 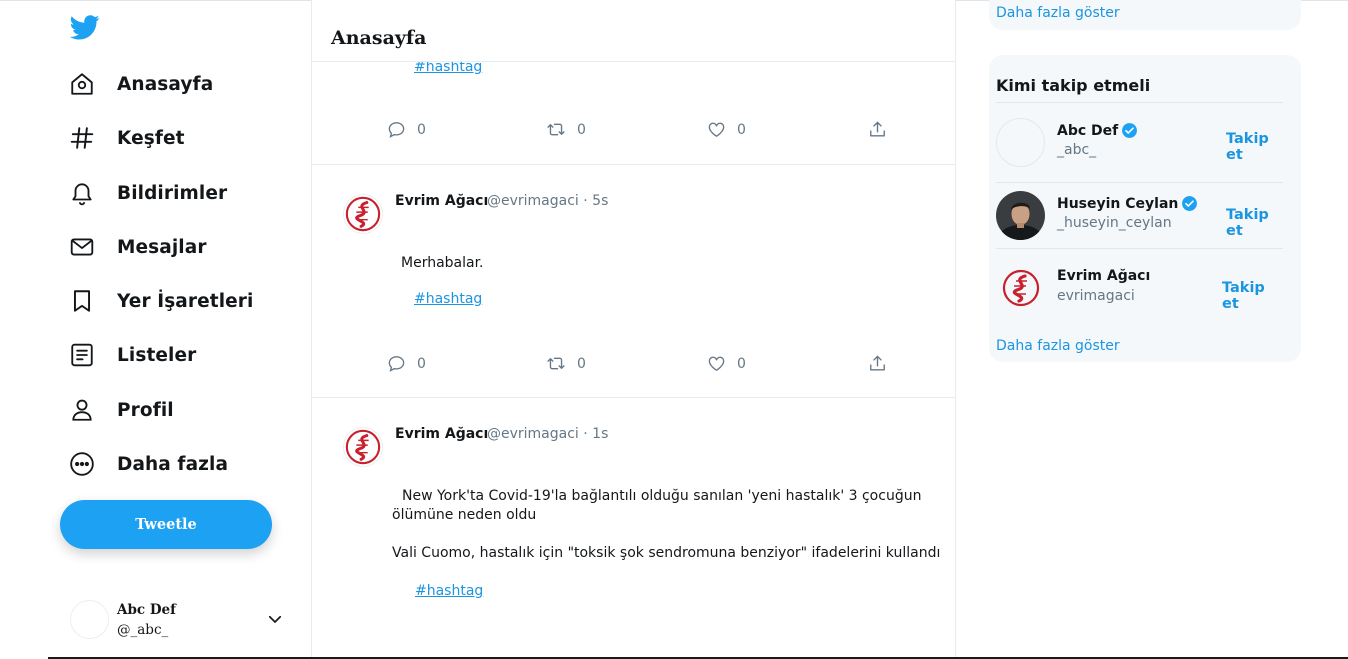 I want to click on nav-label: Listeler, so click(x=157, y=355).